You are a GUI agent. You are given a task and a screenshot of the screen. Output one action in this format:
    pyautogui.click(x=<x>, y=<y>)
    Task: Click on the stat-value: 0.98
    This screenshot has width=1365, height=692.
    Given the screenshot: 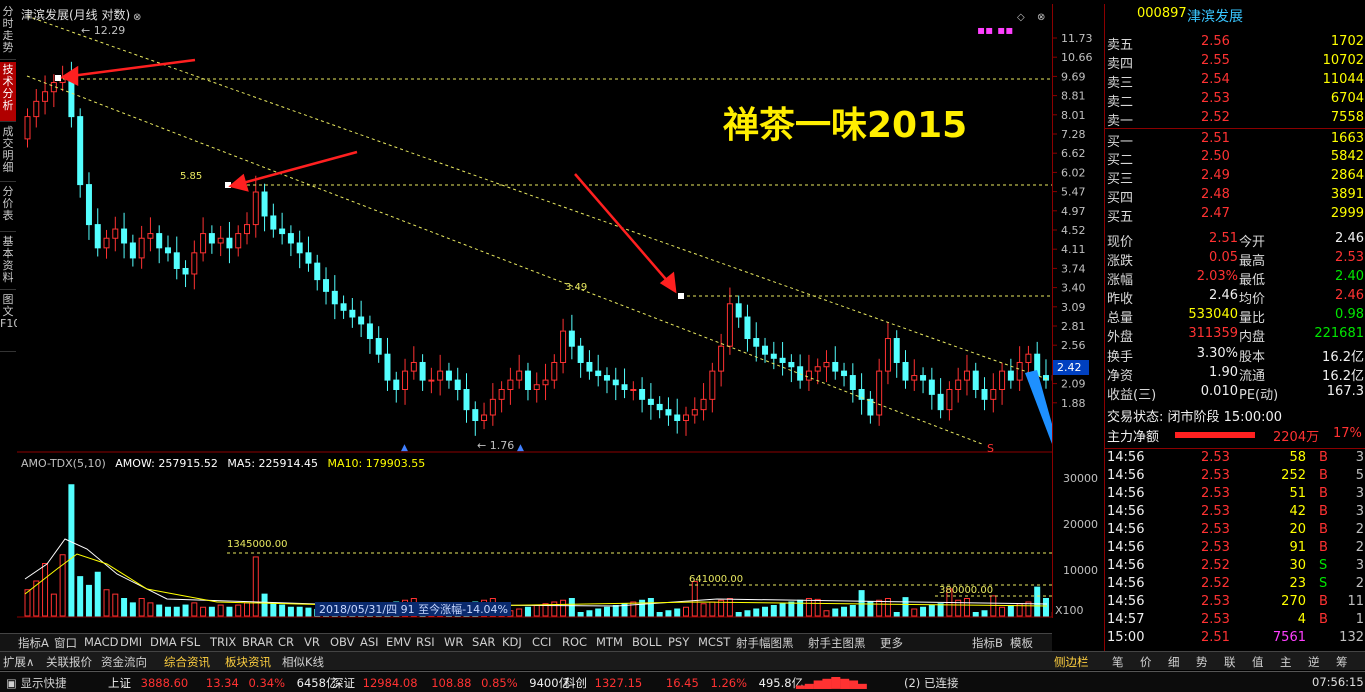 What is the action you would take?
    pyautogui.click(x=1349, y=314)
    